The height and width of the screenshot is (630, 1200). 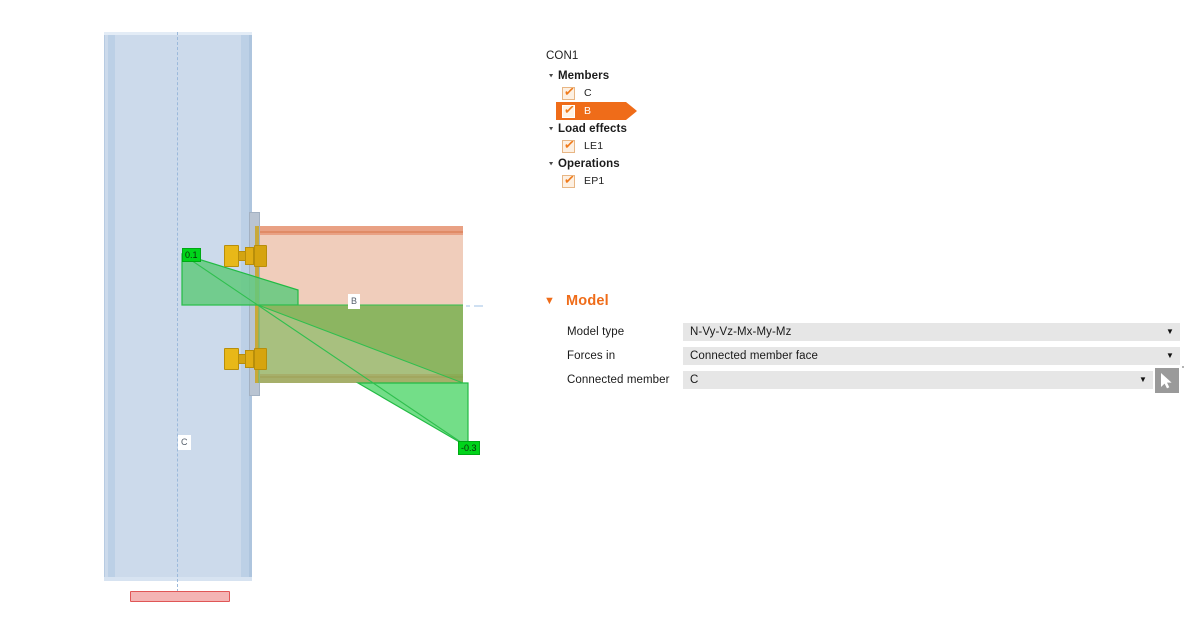 What do you see at coordinates (860, 301) in the screenshot?
I see `model-section-header: ▼ Model` at bounding box center [860, 301].